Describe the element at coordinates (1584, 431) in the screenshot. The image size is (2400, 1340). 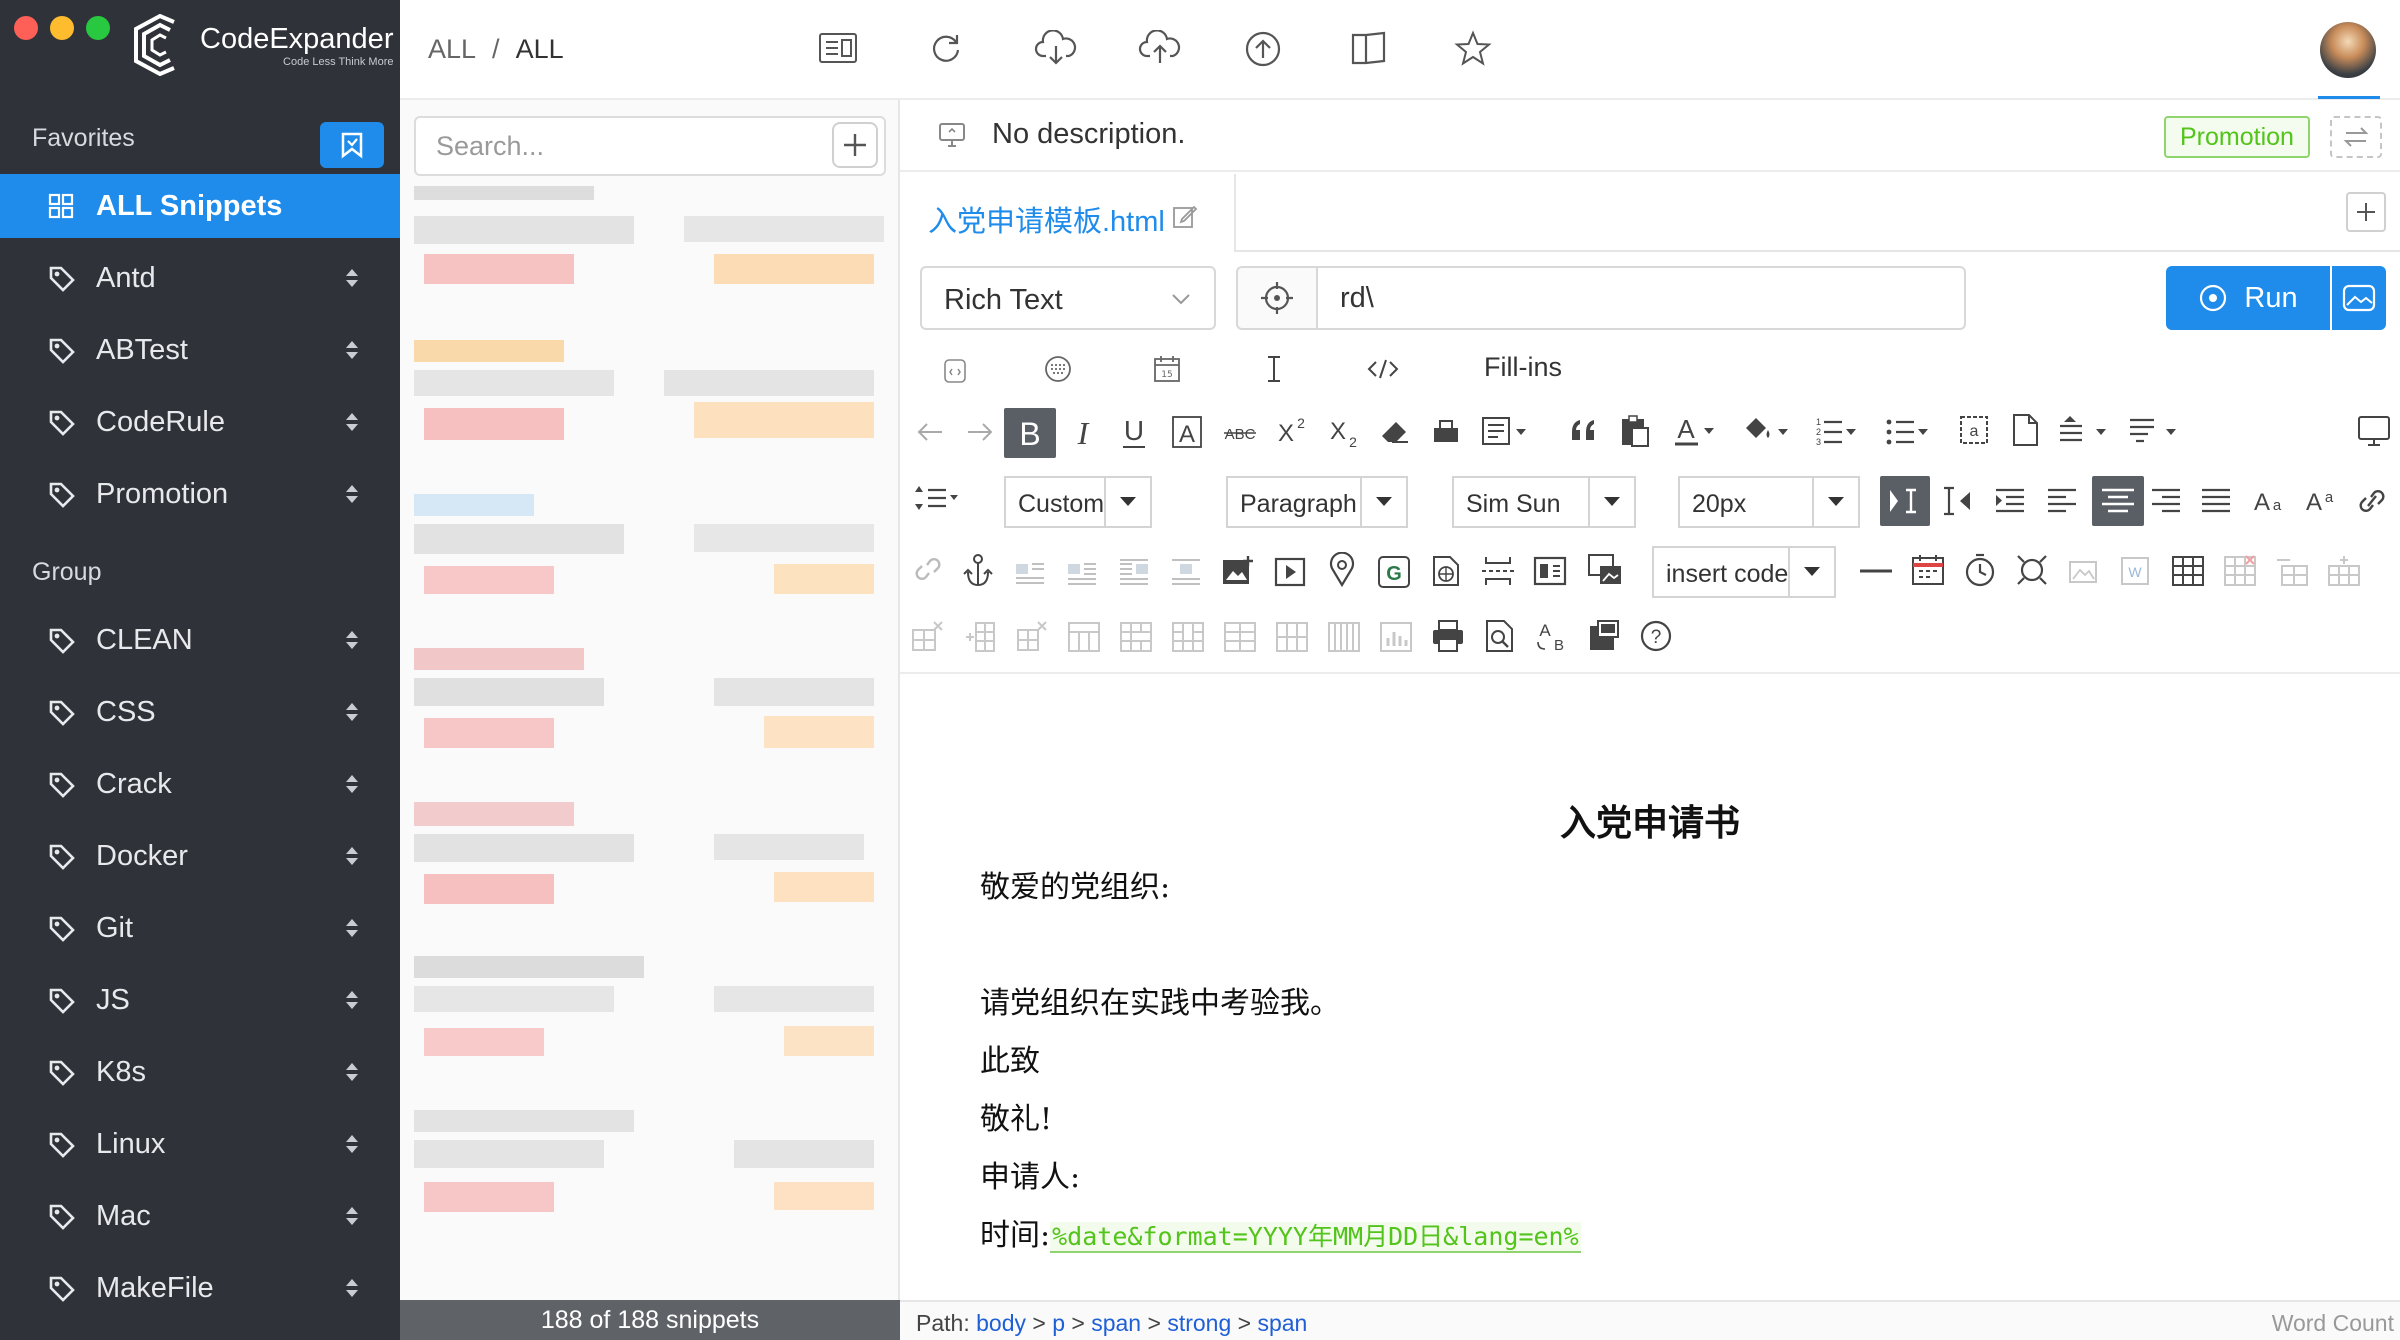
I see `quote-icon` at that location.